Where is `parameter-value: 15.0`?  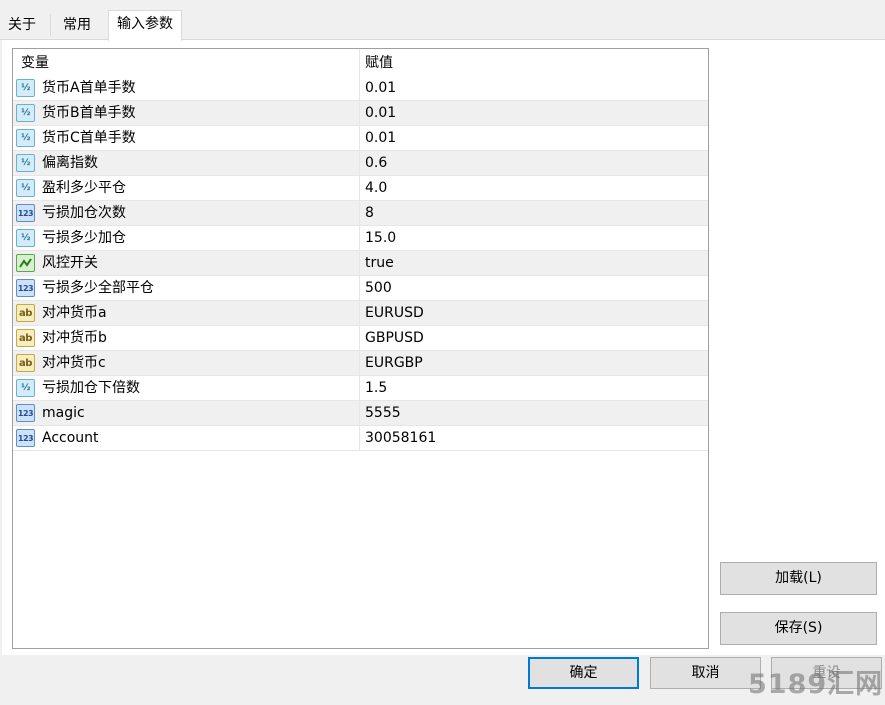
parameter-value: 15.0 is located at coordinates (380, 238).